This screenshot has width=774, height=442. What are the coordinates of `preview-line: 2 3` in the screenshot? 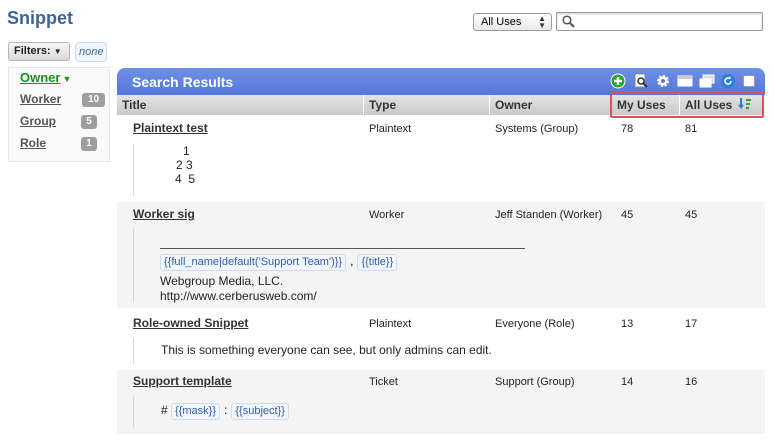 It's located at (184, 165).